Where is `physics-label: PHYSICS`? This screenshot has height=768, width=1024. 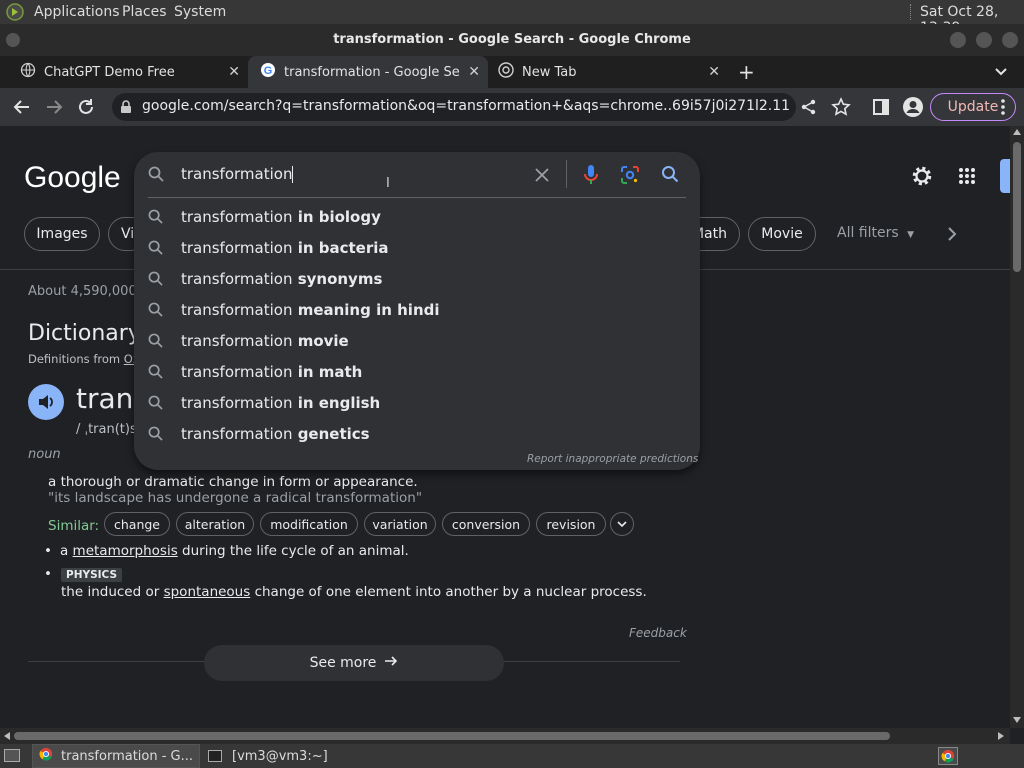
physics-label: PHYSICS is located at coordinates (92, 575).